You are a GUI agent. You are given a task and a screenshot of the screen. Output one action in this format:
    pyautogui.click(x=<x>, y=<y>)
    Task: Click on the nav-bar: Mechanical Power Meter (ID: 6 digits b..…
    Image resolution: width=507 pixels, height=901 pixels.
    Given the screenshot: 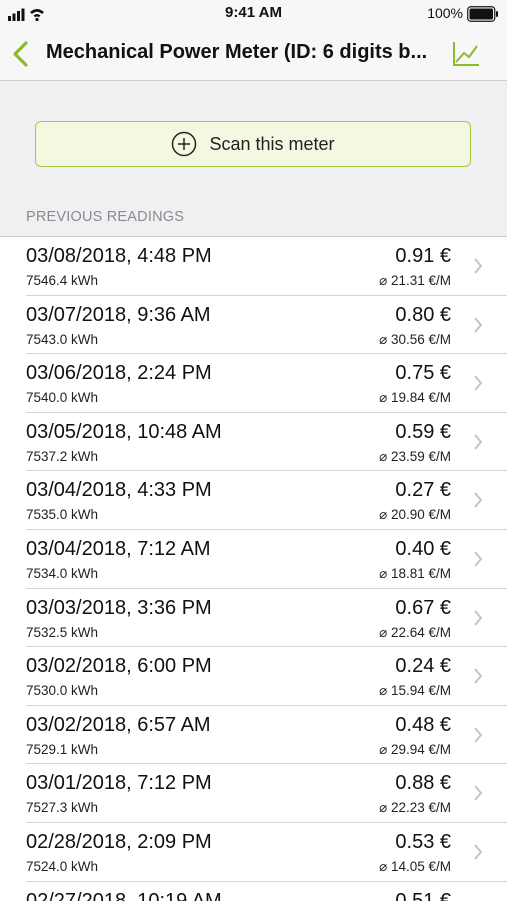 What is the action you would take?
    pyautogui.click(x=253, y=54)
    